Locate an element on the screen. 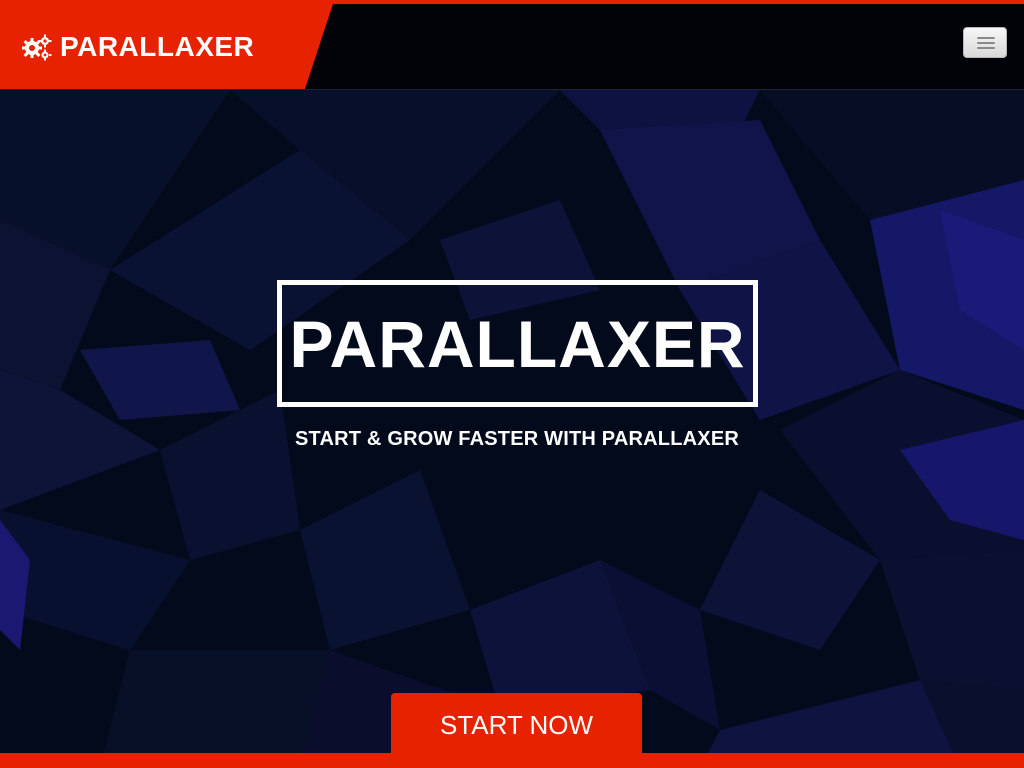 This screenshot has width=1024, height=768. hero-title-frame: PARALLAXER is located at coordinates (517, 343).